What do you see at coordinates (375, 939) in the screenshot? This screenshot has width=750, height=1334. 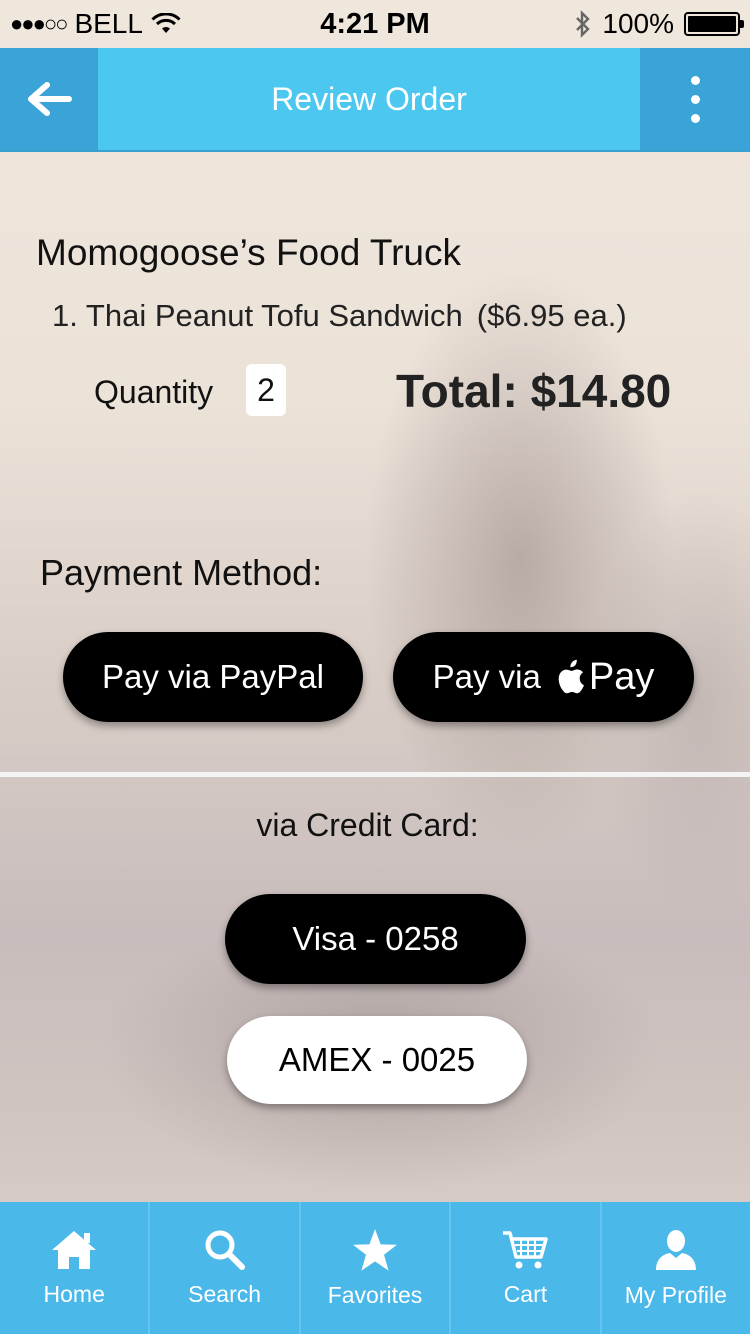 I see `visa-card-button: Visa - 0258` at bounding box center [375, 939].